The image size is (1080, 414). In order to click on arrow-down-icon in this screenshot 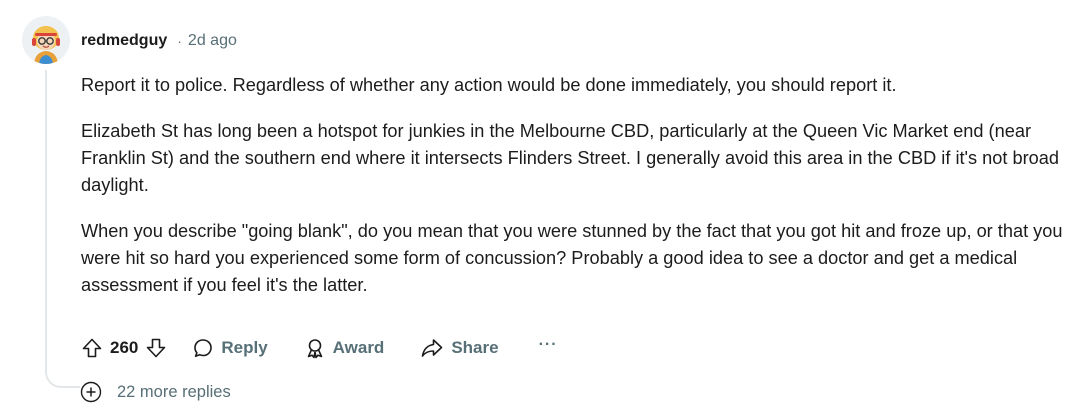, I will do `click(156, 348)`.